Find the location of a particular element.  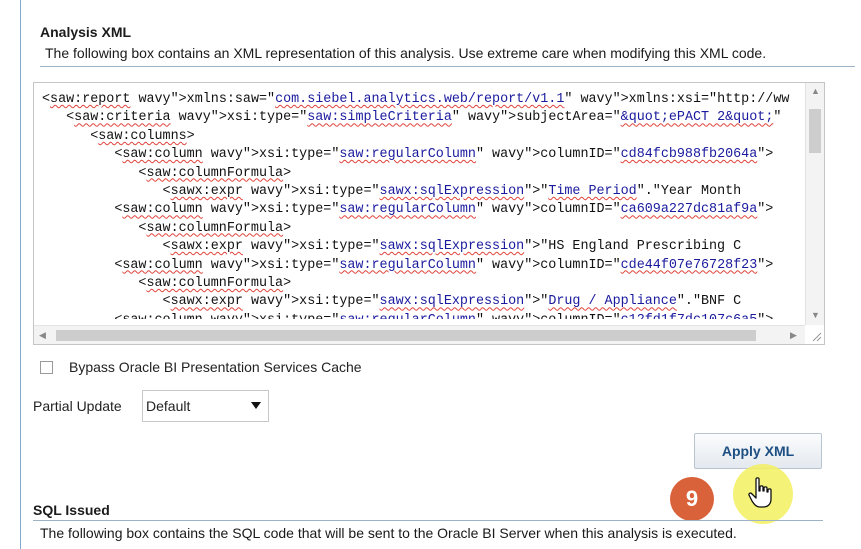

vertical-scroll-thumb is located at coordinates (815, 131).